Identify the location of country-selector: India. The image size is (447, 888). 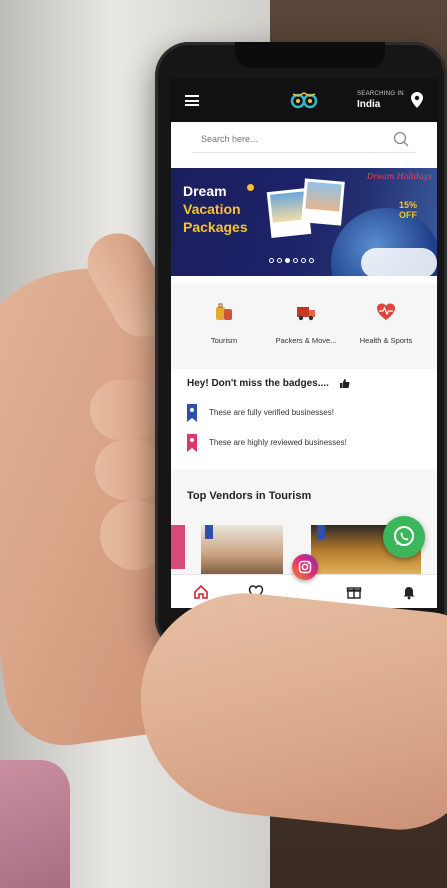
(368, 104).